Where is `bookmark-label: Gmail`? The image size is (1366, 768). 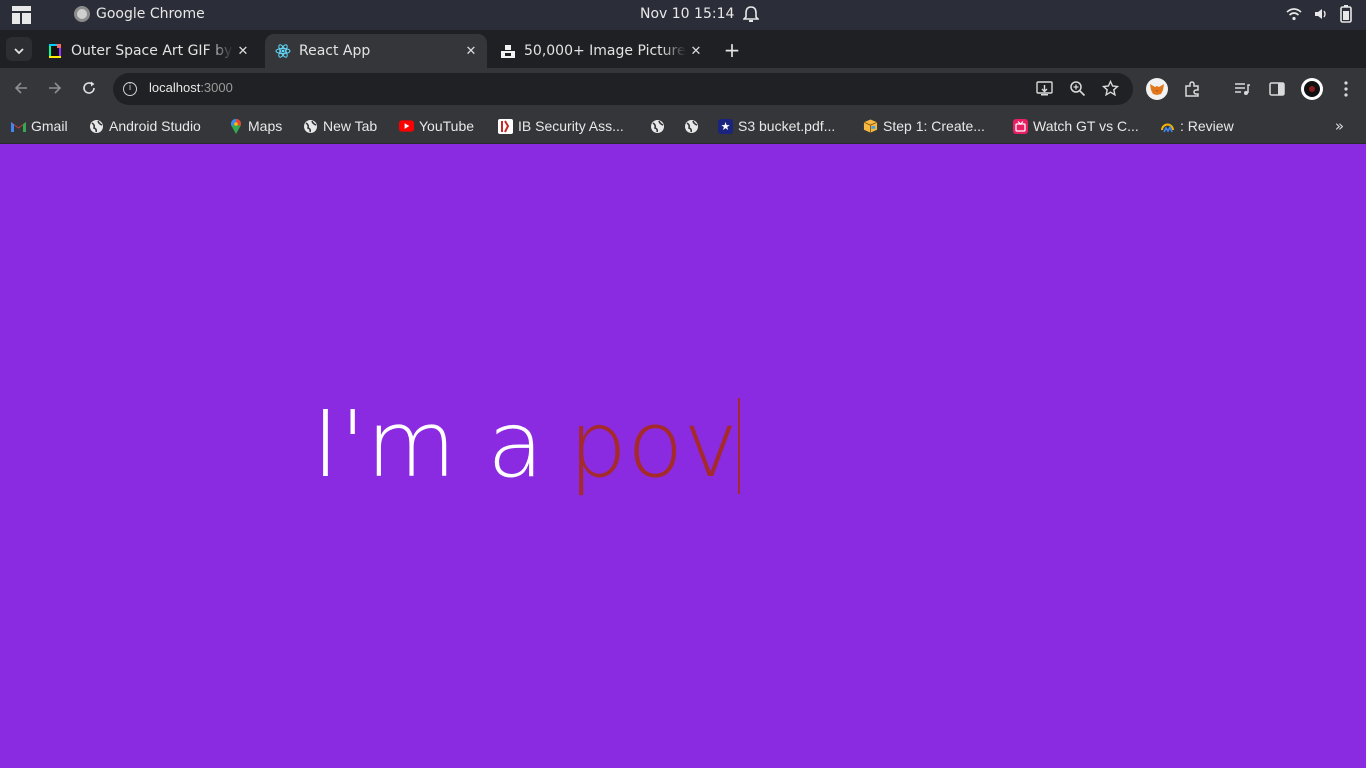
bookmark-label: Gmail is located at coordinates (49, 126).